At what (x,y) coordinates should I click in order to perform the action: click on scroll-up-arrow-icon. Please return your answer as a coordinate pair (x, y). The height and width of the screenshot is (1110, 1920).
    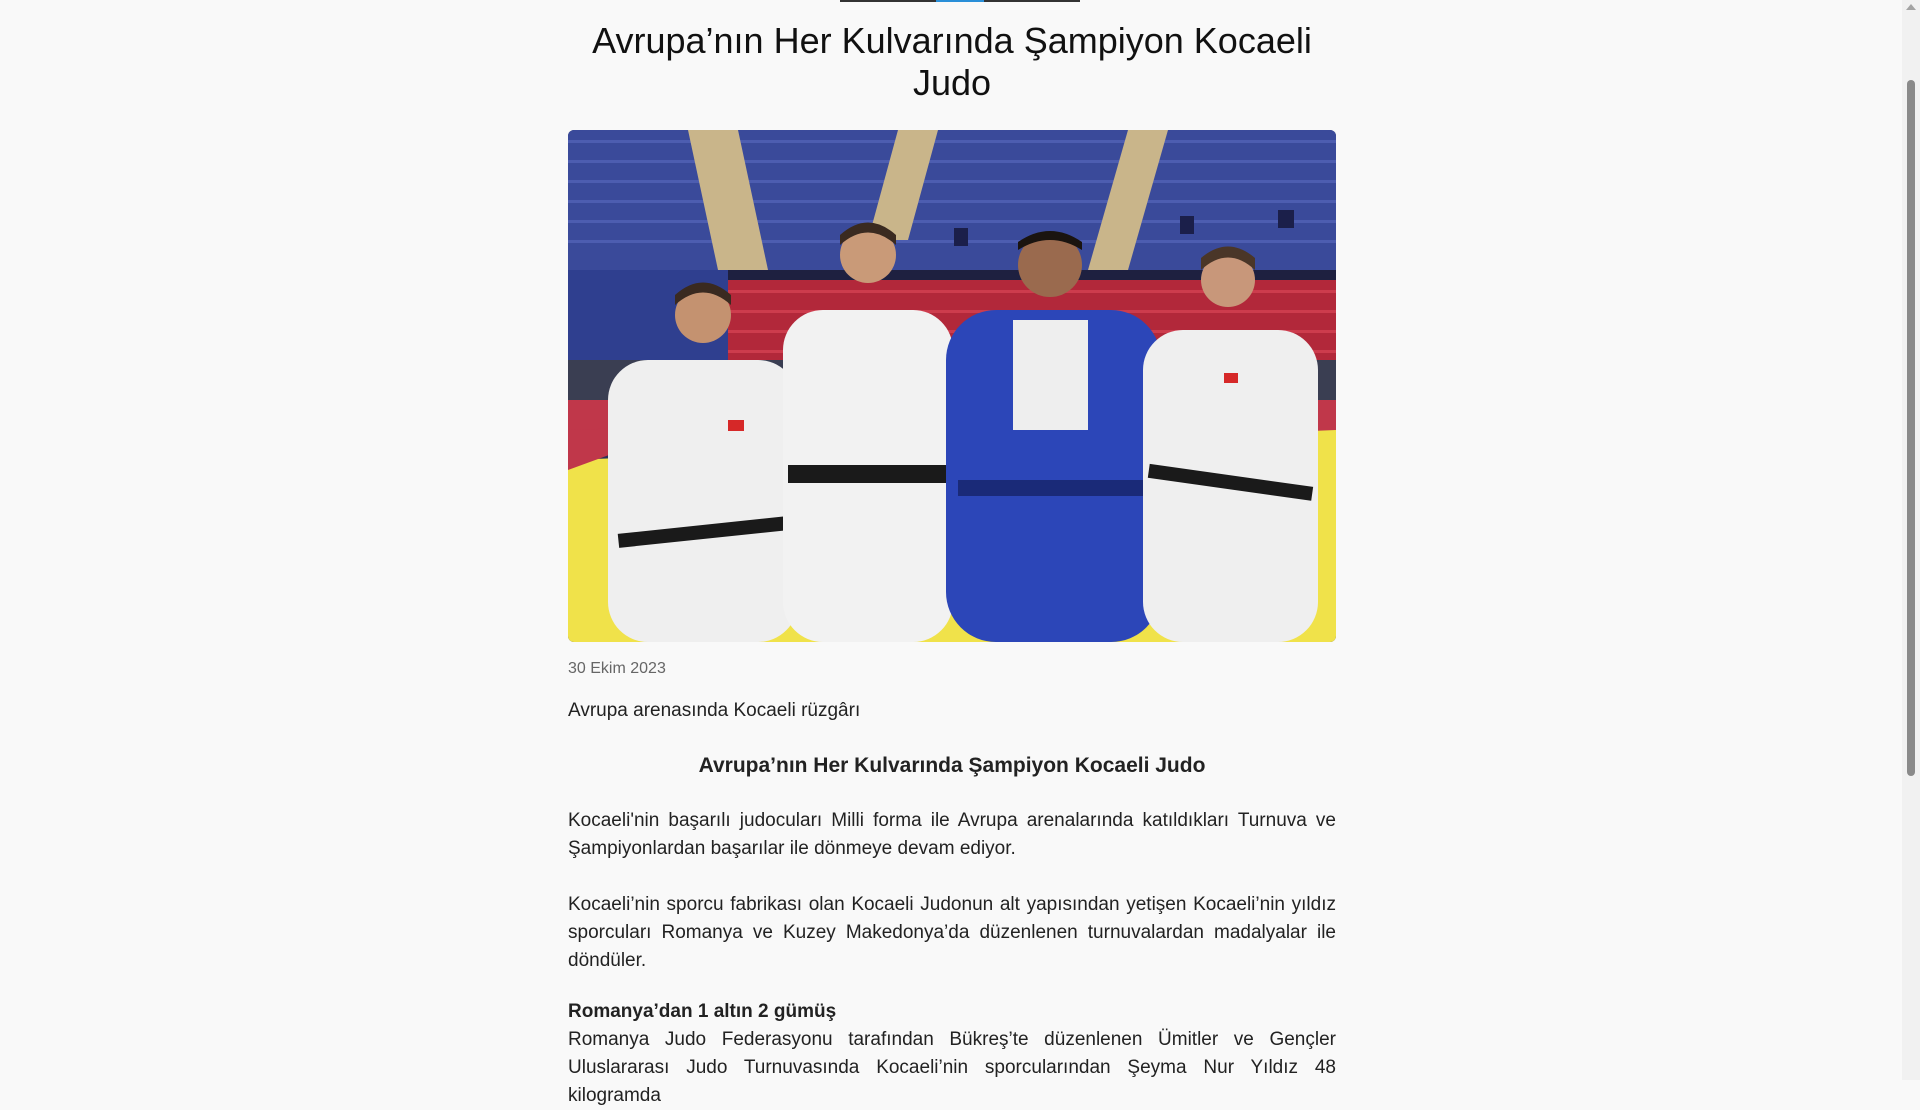
    Looking at the image, I should click on (1911, 7).